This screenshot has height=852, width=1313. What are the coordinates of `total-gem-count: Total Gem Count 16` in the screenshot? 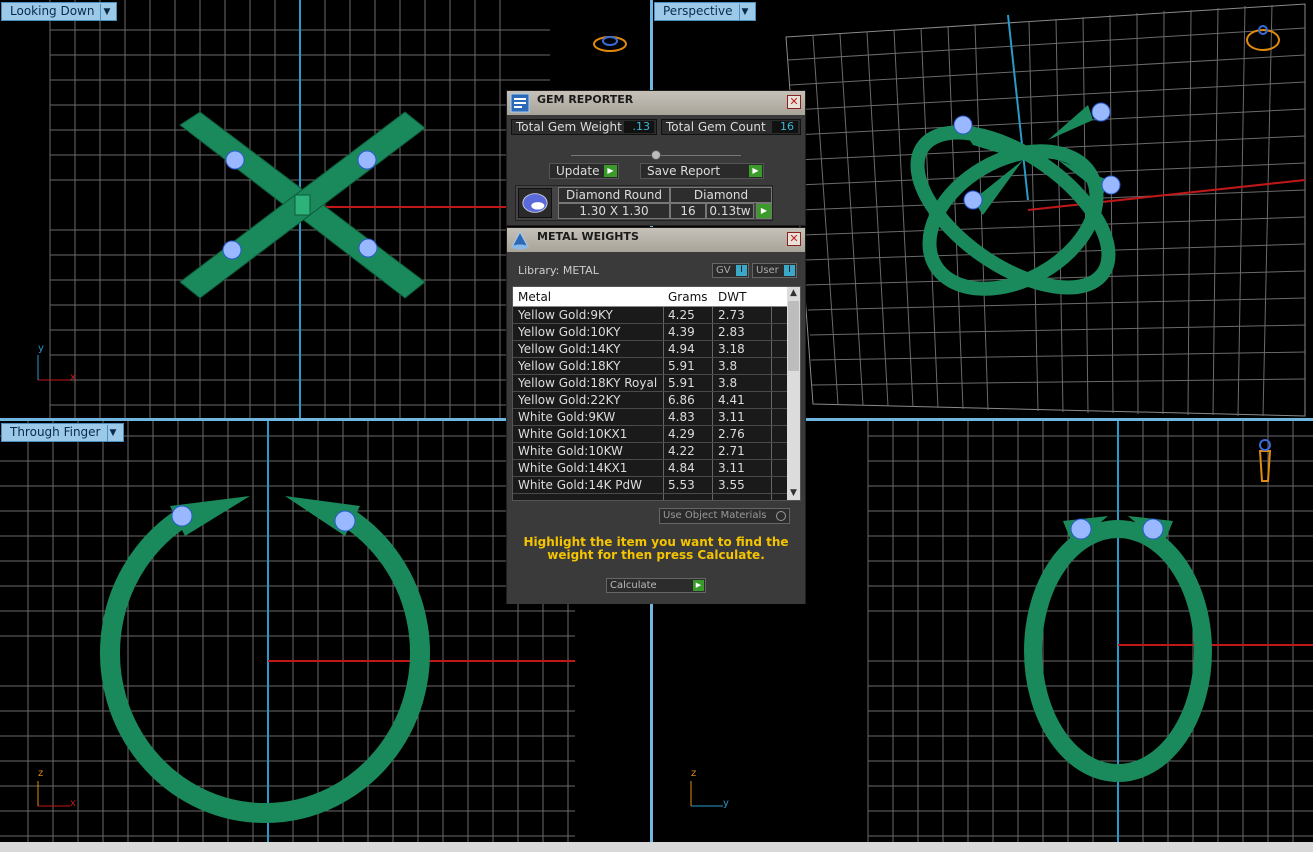 It's located at (731, 127).